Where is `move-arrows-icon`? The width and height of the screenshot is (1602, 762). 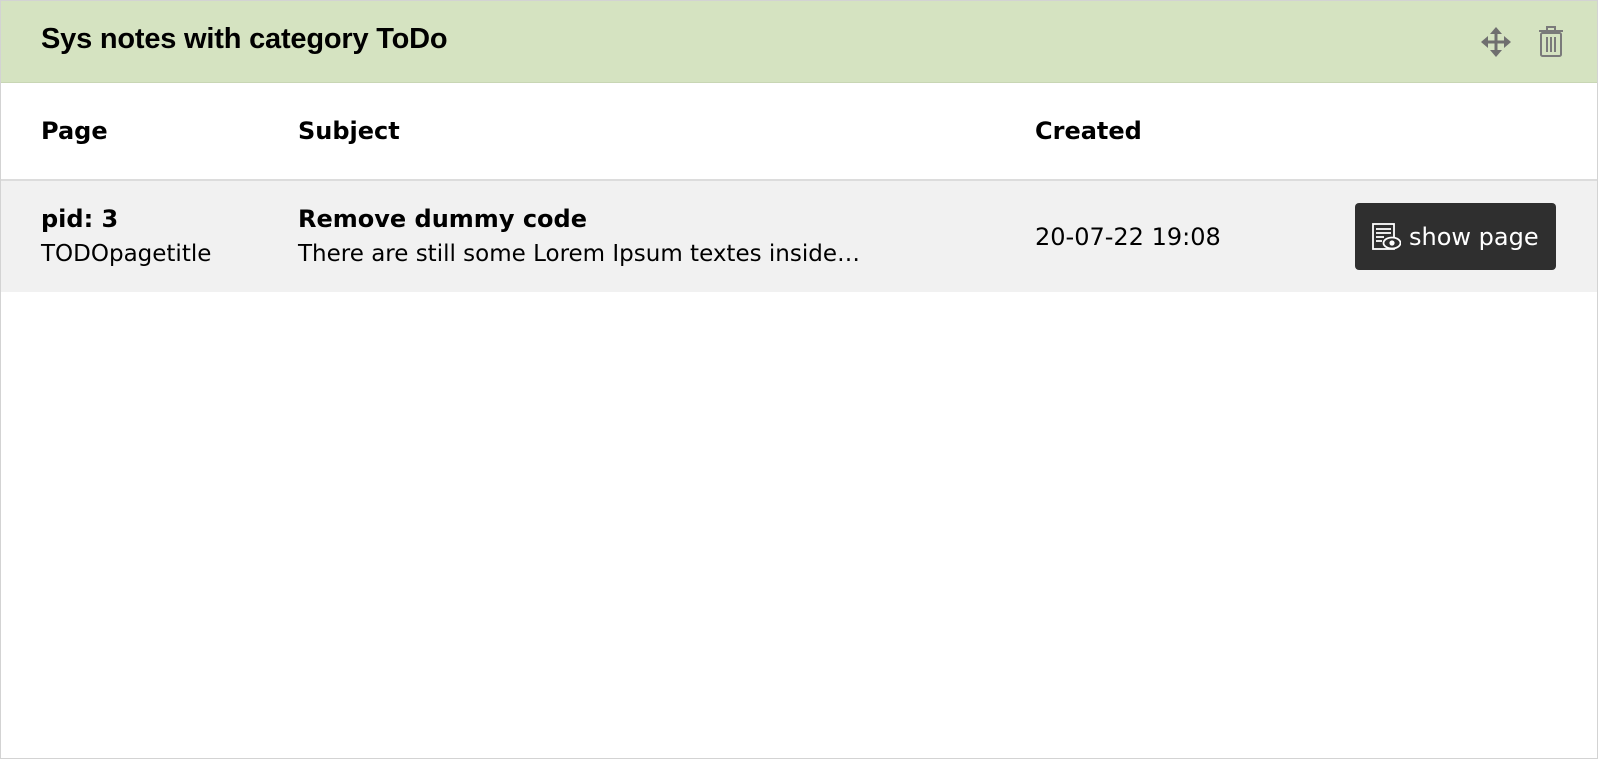 move-arrows-icon is located at coordinates (1496, 42).